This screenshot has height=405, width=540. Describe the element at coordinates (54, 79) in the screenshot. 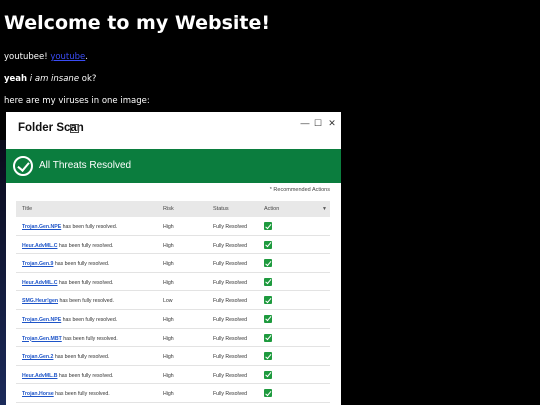

I see `italic-text: i am insane` at that location.